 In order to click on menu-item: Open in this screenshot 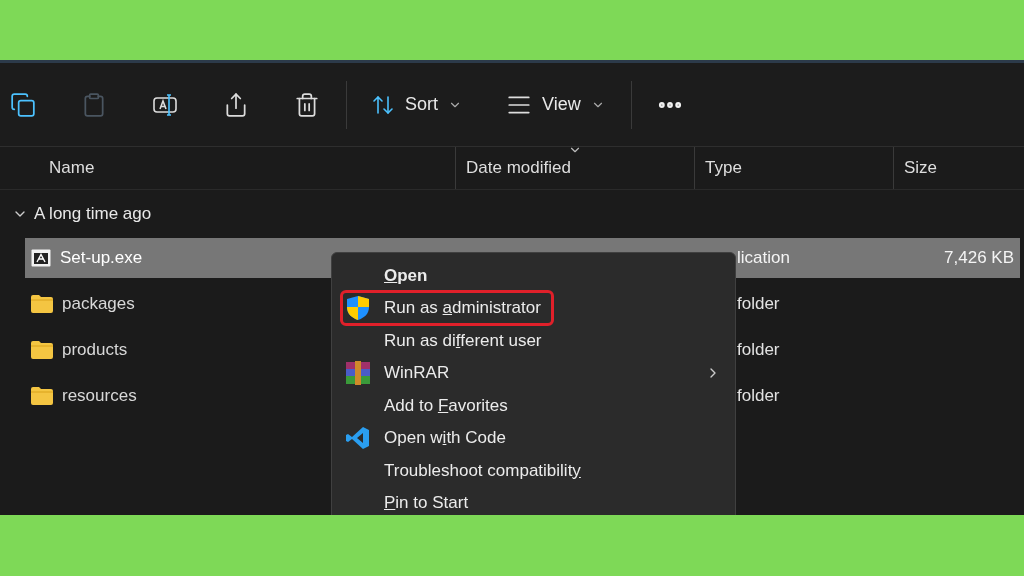, I will do `click(559, 275)`.